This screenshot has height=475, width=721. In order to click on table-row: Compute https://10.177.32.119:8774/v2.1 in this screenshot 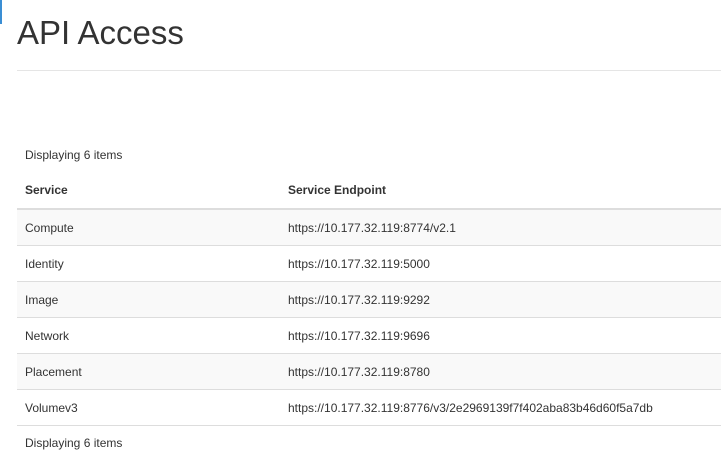, I will do `click(369, 227)`.